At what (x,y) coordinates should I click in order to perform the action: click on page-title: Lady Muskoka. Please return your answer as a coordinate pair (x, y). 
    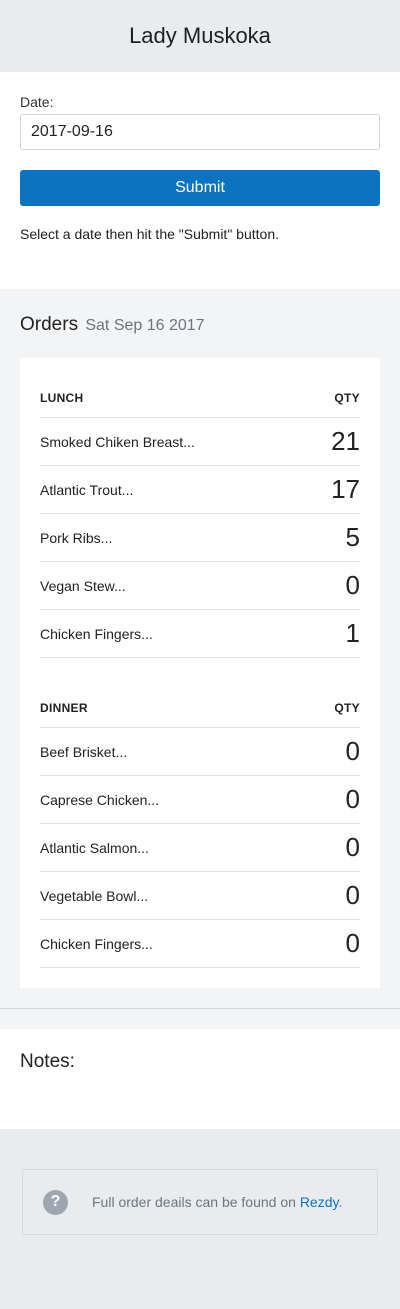
    Looking at the image, I should click on (200, 35).